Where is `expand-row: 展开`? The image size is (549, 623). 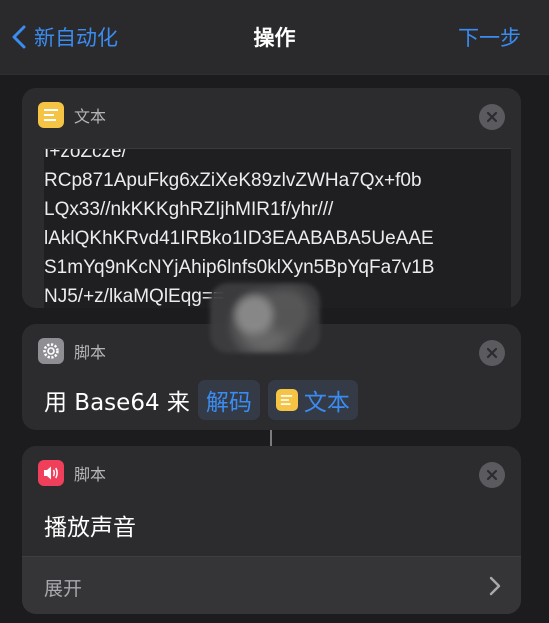
expand-row: 展开 is located at coordinates (271, 585).